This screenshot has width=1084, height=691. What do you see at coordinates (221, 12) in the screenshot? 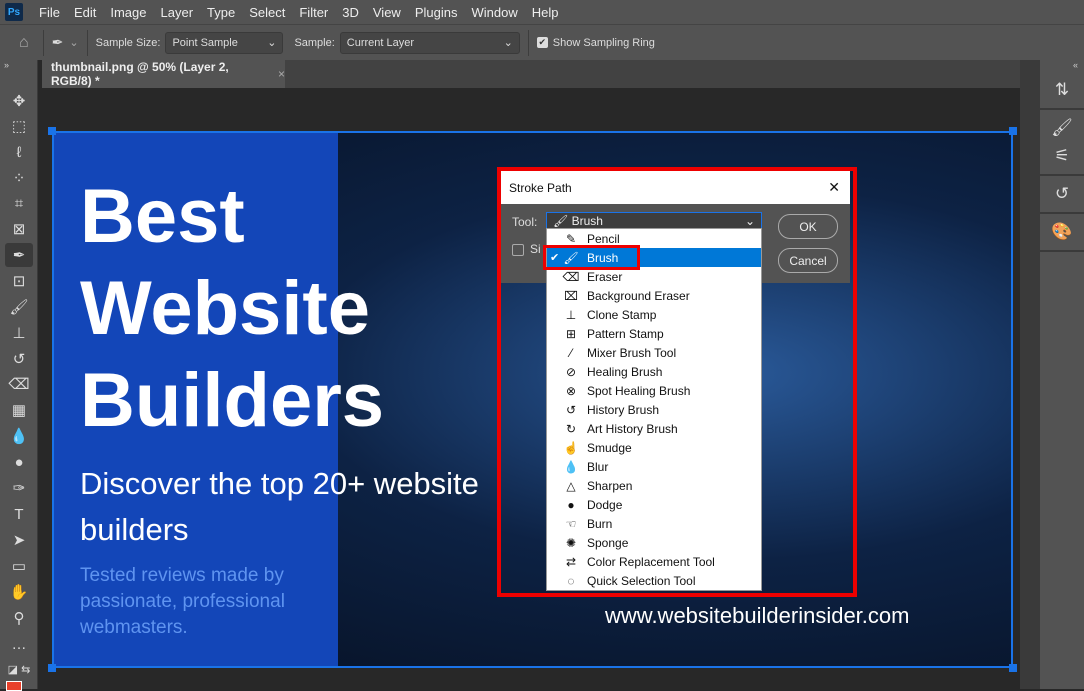
I see `menu-type: Type` at bounding box center [221, 12].